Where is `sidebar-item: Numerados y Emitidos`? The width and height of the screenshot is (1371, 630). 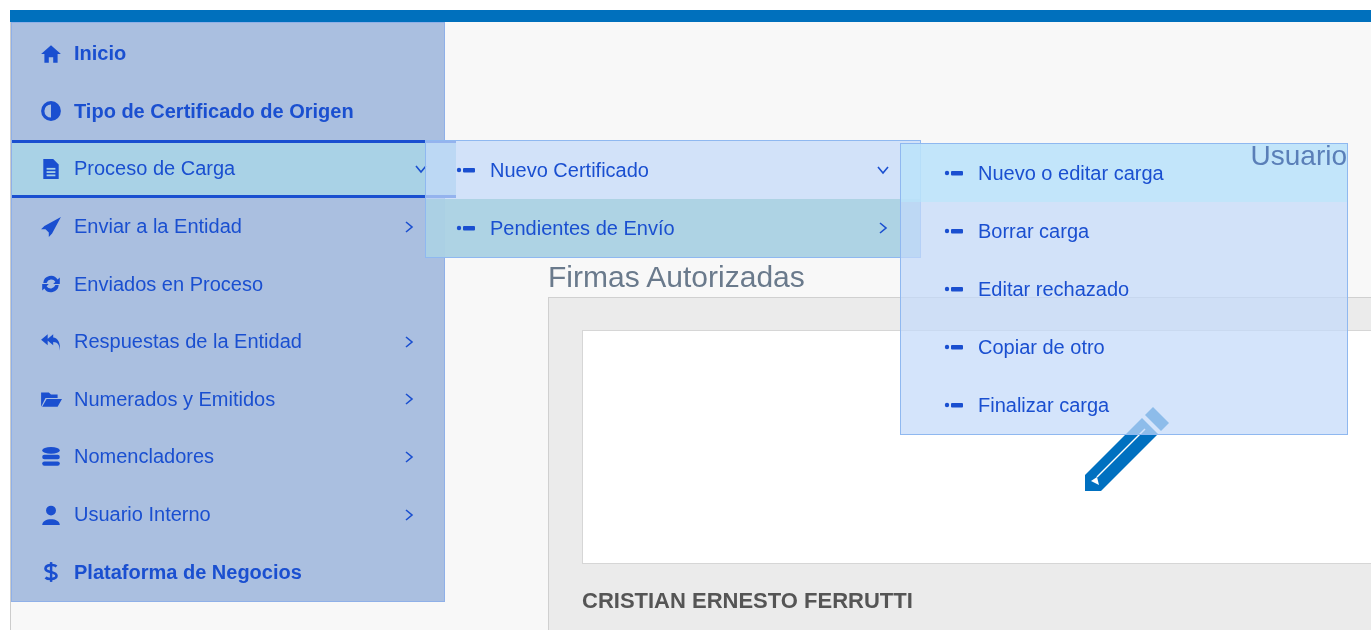
sidebar-item: Numerados y Emitidos is located at coordinates (228, 399).